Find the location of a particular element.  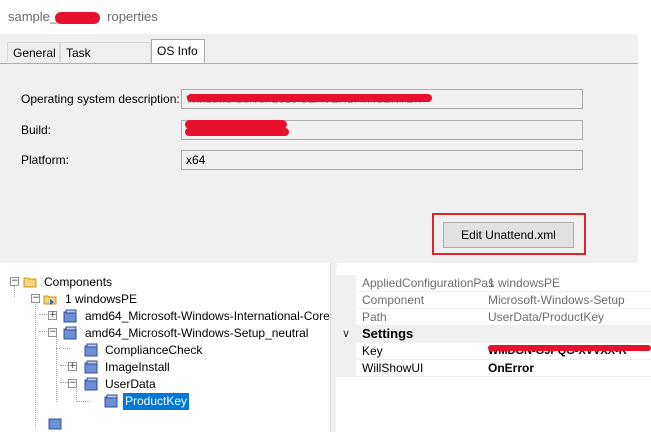

tree-node-components: − Components is located at coordinates (165, 282).